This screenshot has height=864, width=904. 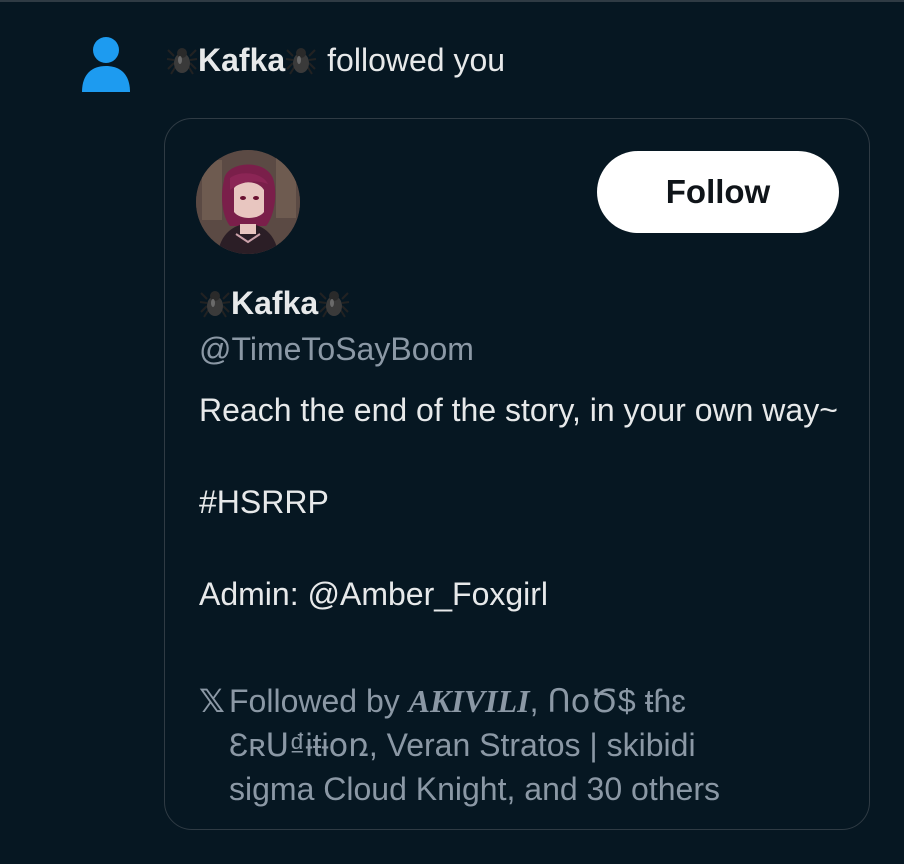 I want to click on top-divider, so click(x=452, y=1).